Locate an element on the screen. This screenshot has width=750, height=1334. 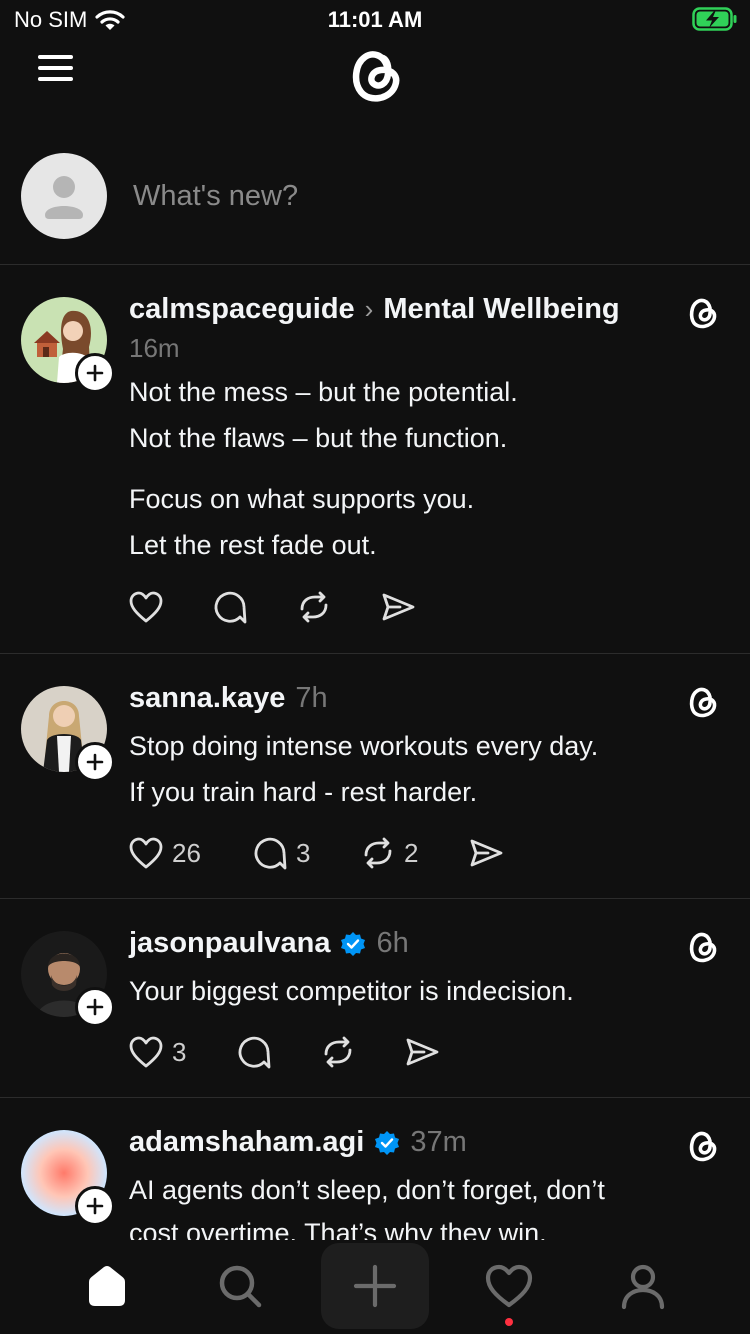
post-actions is located at coordinates (296, 607).